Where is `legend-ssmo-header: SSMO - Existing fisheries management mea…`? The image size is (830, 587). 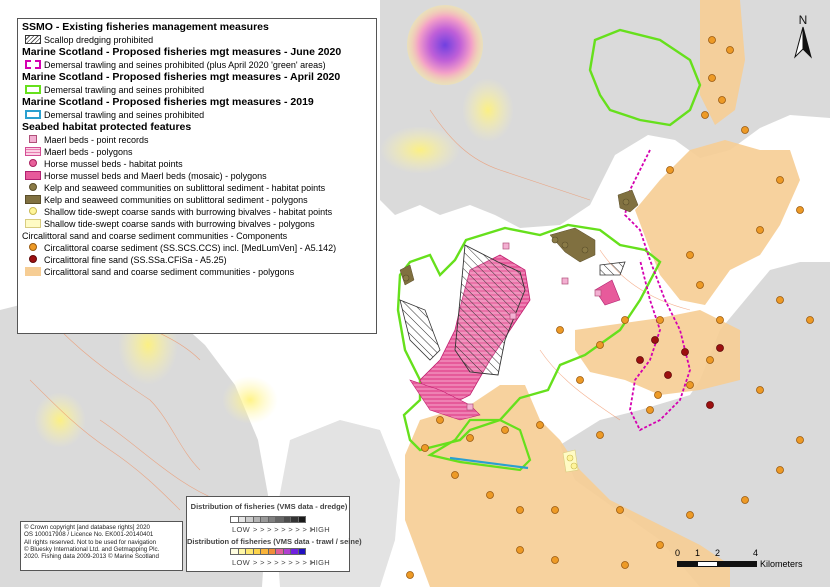 legend-ssmo-header: SSMO - Existing fisheries management mea… is located at coordinates (145, 27).